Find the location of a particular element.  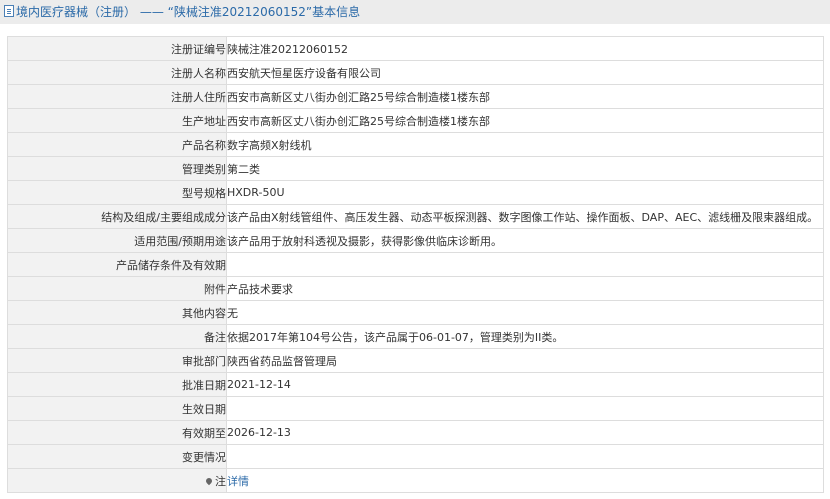

field-label: 生效日期 is located at coordinates (117, 408).